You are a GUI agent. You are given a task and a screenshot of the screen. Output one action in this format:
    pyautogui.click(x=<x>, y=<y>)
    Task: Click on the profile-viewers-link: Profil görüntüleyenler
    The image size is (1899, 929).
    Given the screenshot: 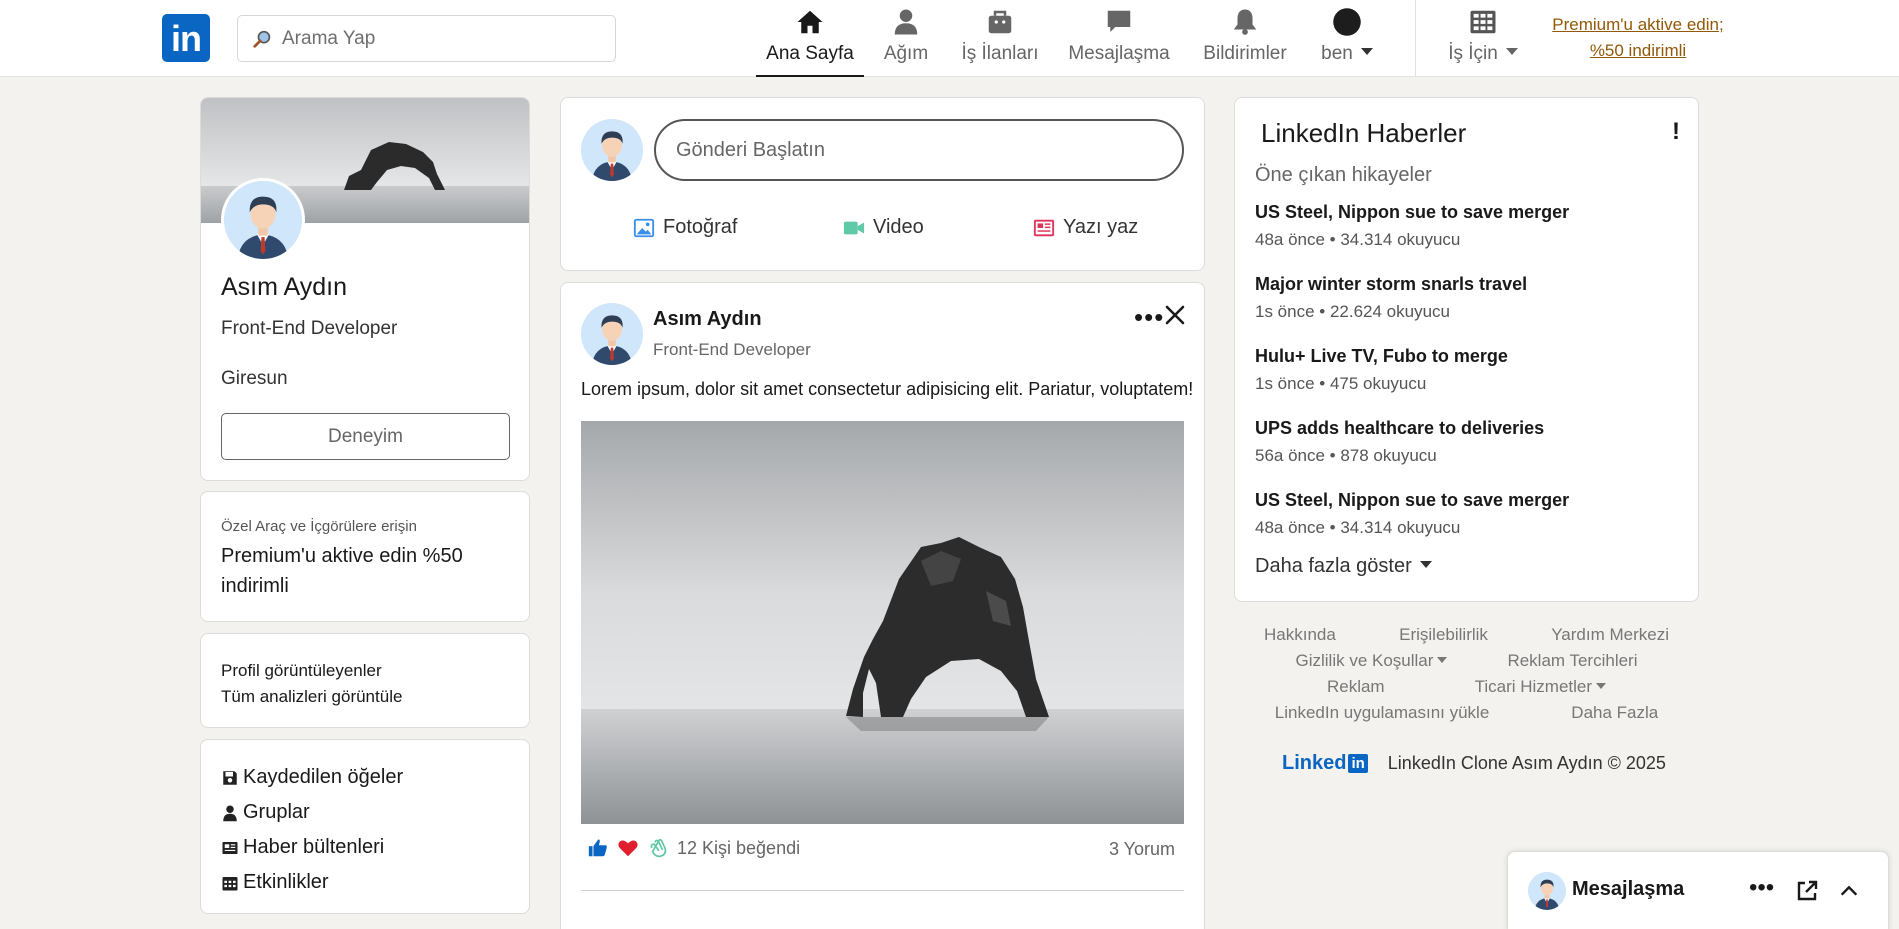 What is the action you would take?
    pyautogui.click(x=365, y=671)
    